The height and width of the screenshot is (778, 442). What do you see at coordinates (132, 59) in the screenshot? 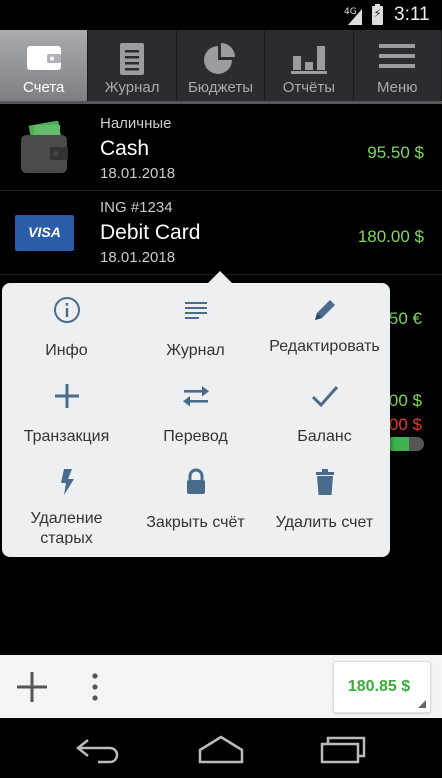
I see `document-icon` at bounding box center [132, 59].